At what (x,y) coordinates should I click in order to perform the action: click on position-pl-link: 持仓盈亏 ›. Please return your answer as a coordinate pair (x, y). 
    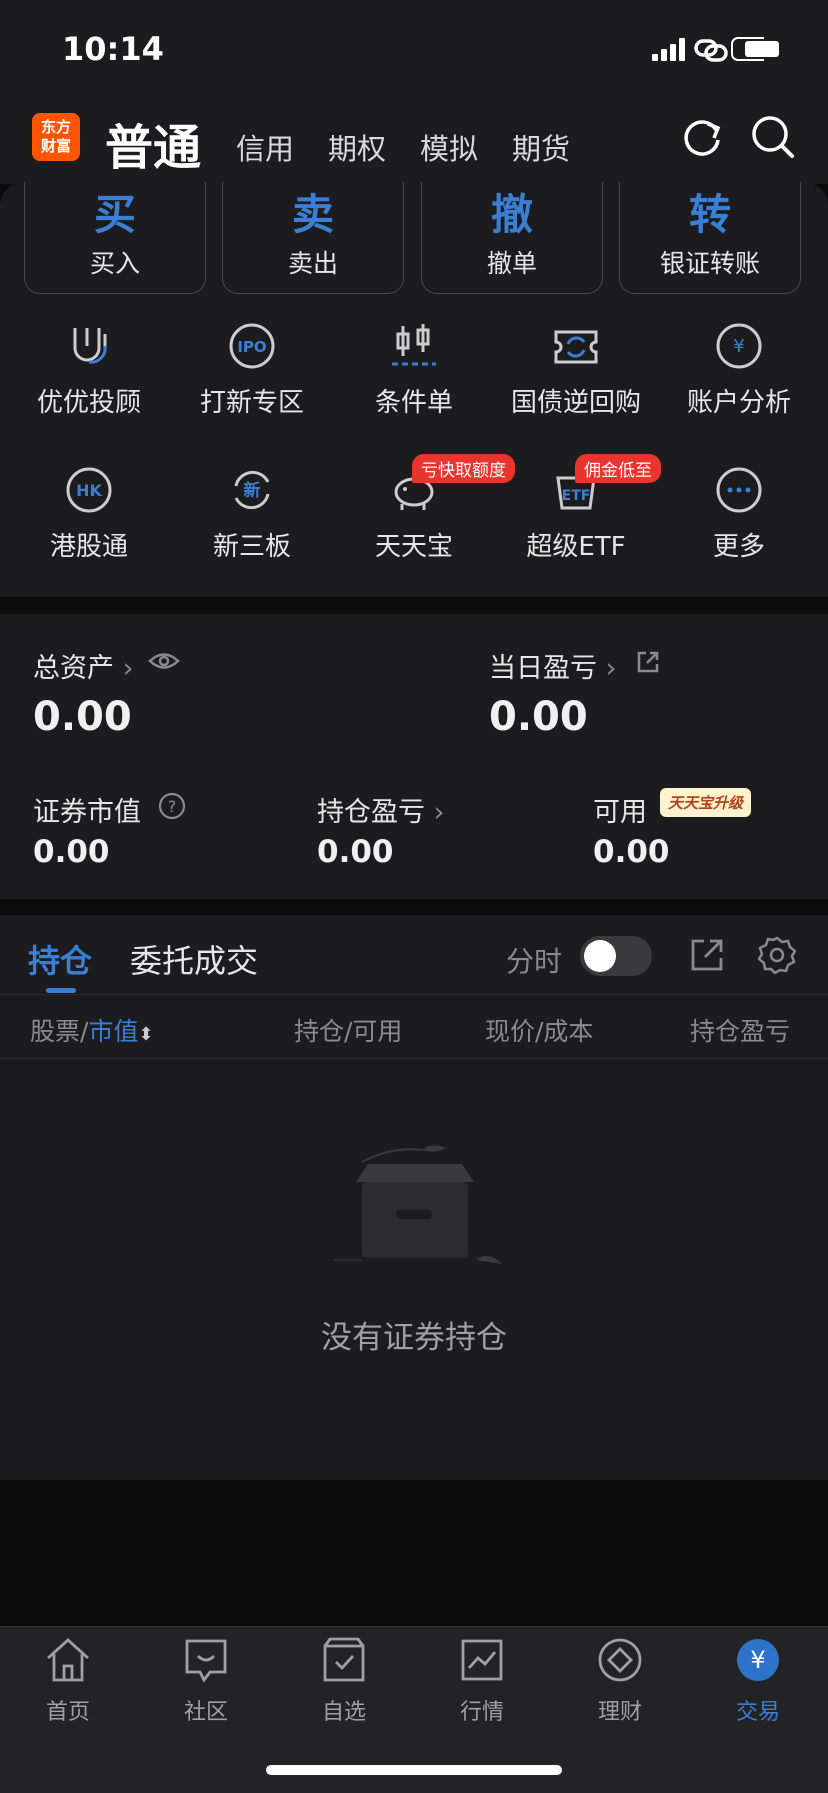
    Looking at the image, I should click on (380, 809).